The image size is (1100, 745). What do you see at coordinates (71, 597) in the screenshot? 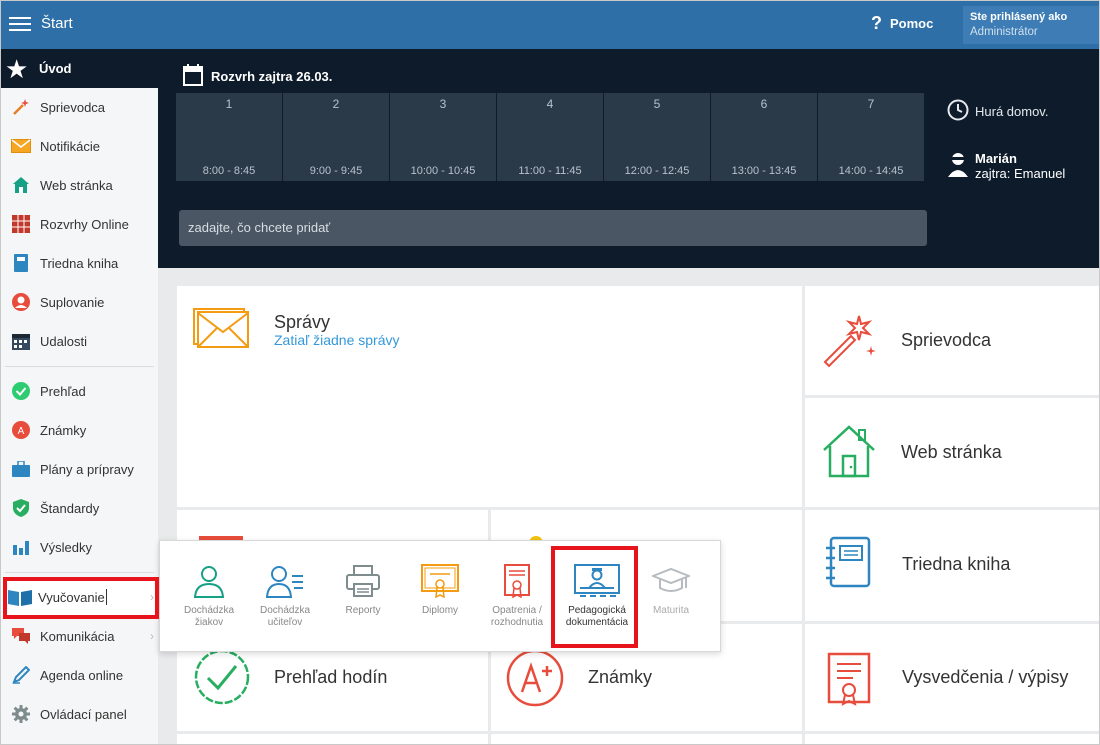
I see `sidebar-item-label: Vyučovanie` at bounding box center [71, 597].